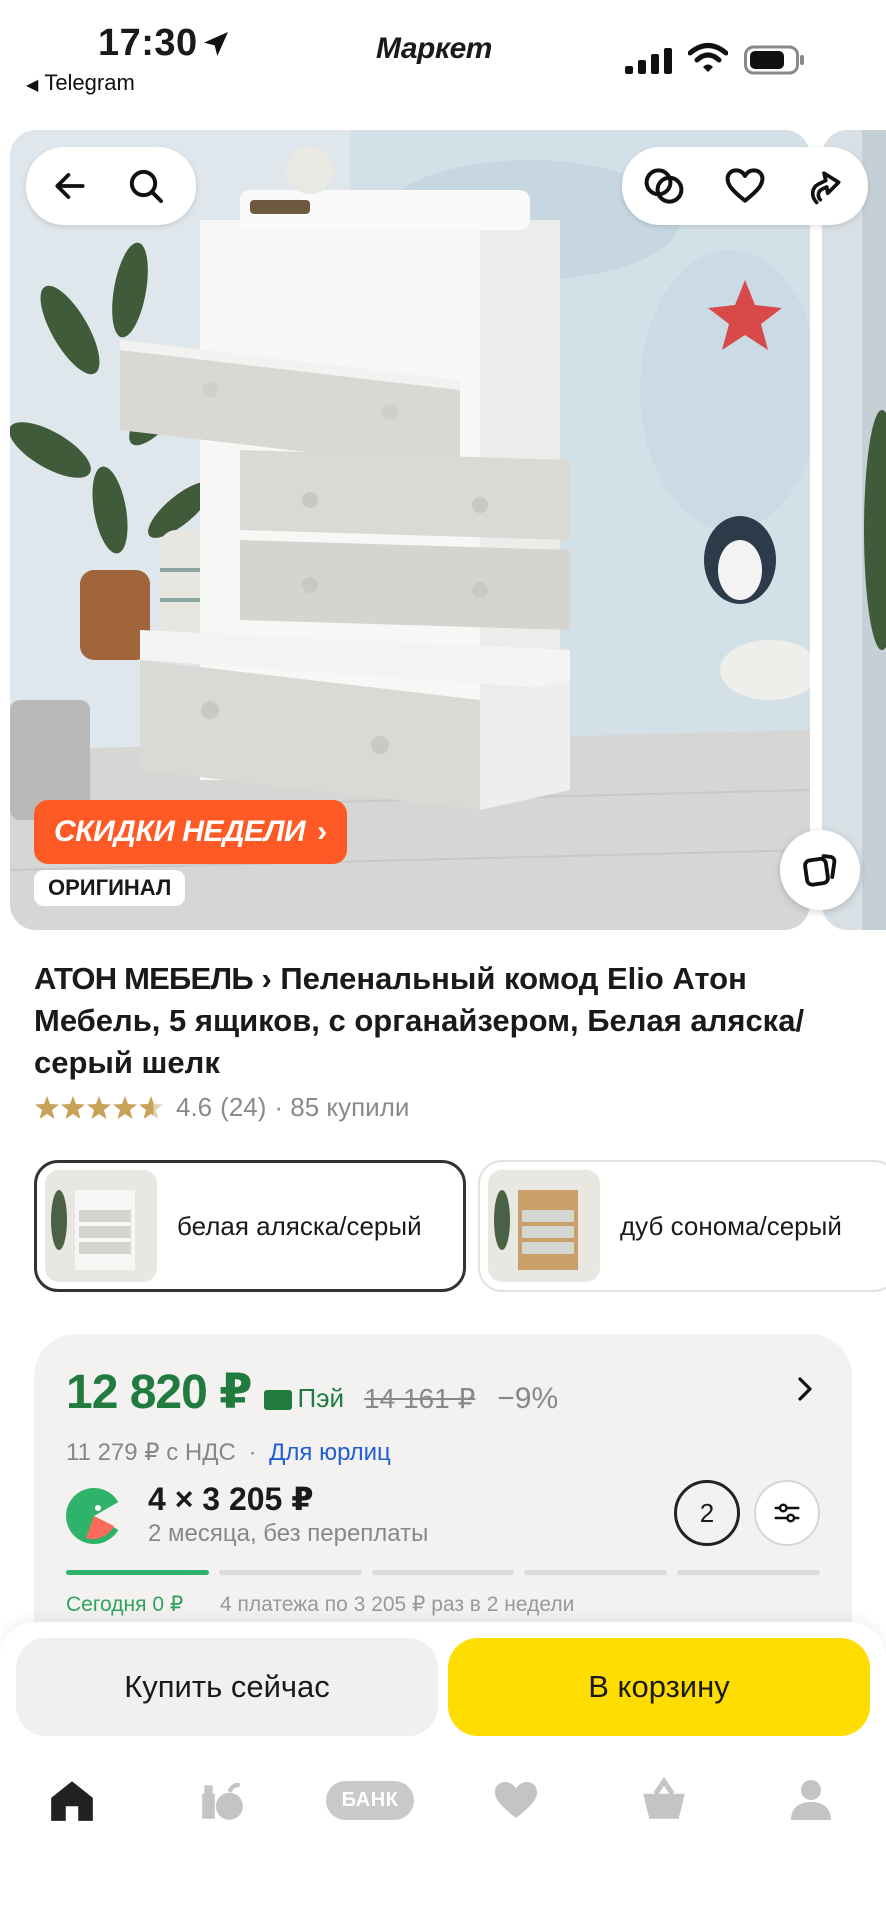 The height and width of the screenshot is (1920, 886). I want to click on gallery-button, so click(820, 870).